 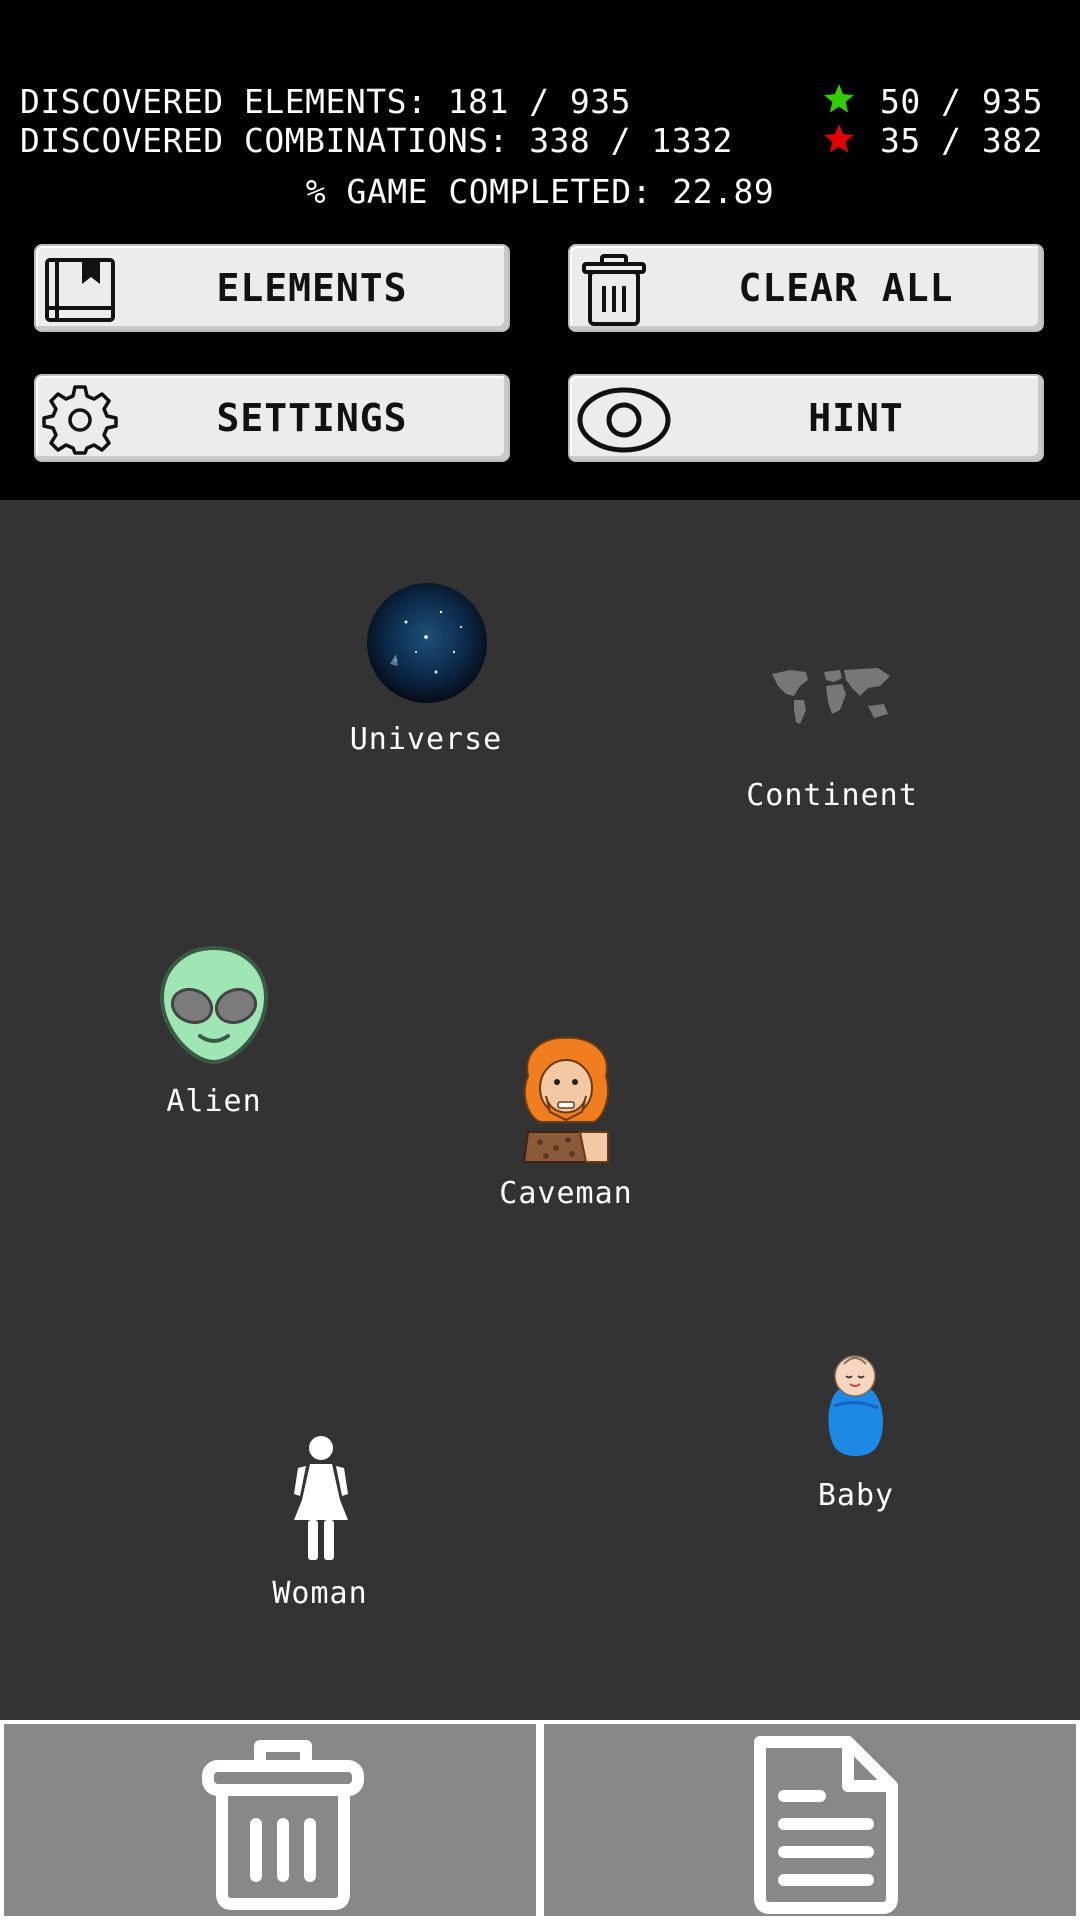 What do you see at coordinates (214, 1005) in the screenshot?
I see `alien-icon` at bounding box center [214, 1005].